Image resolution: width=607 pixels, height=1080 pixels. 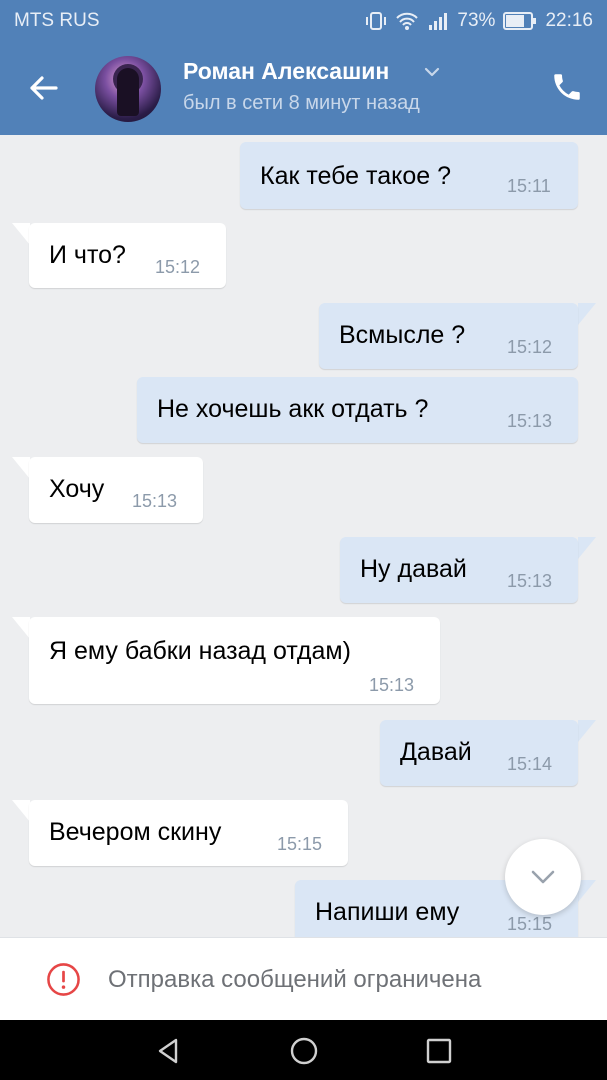 I want to click on scroll-to-bottom-button, so click(x=543, y=877).